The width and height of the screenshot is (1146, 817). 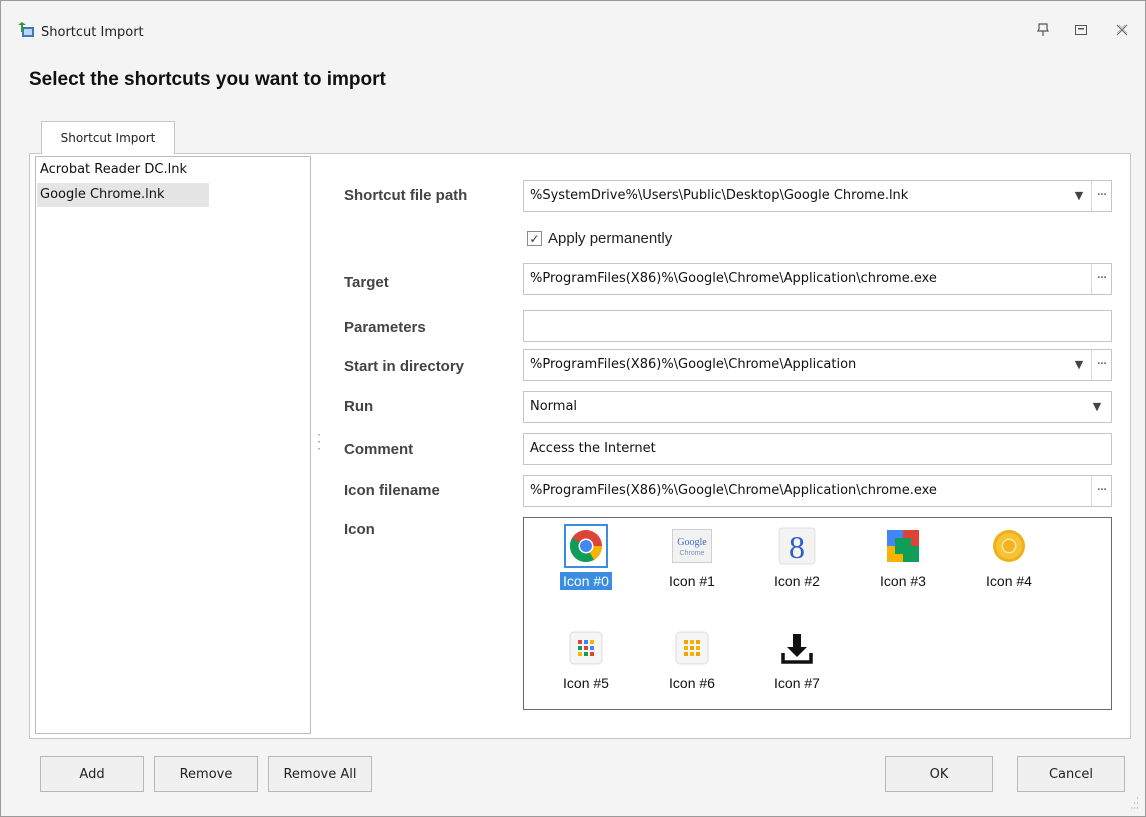 I want to click on icon-option-label: Icon #3, so click(x=903, y=581).